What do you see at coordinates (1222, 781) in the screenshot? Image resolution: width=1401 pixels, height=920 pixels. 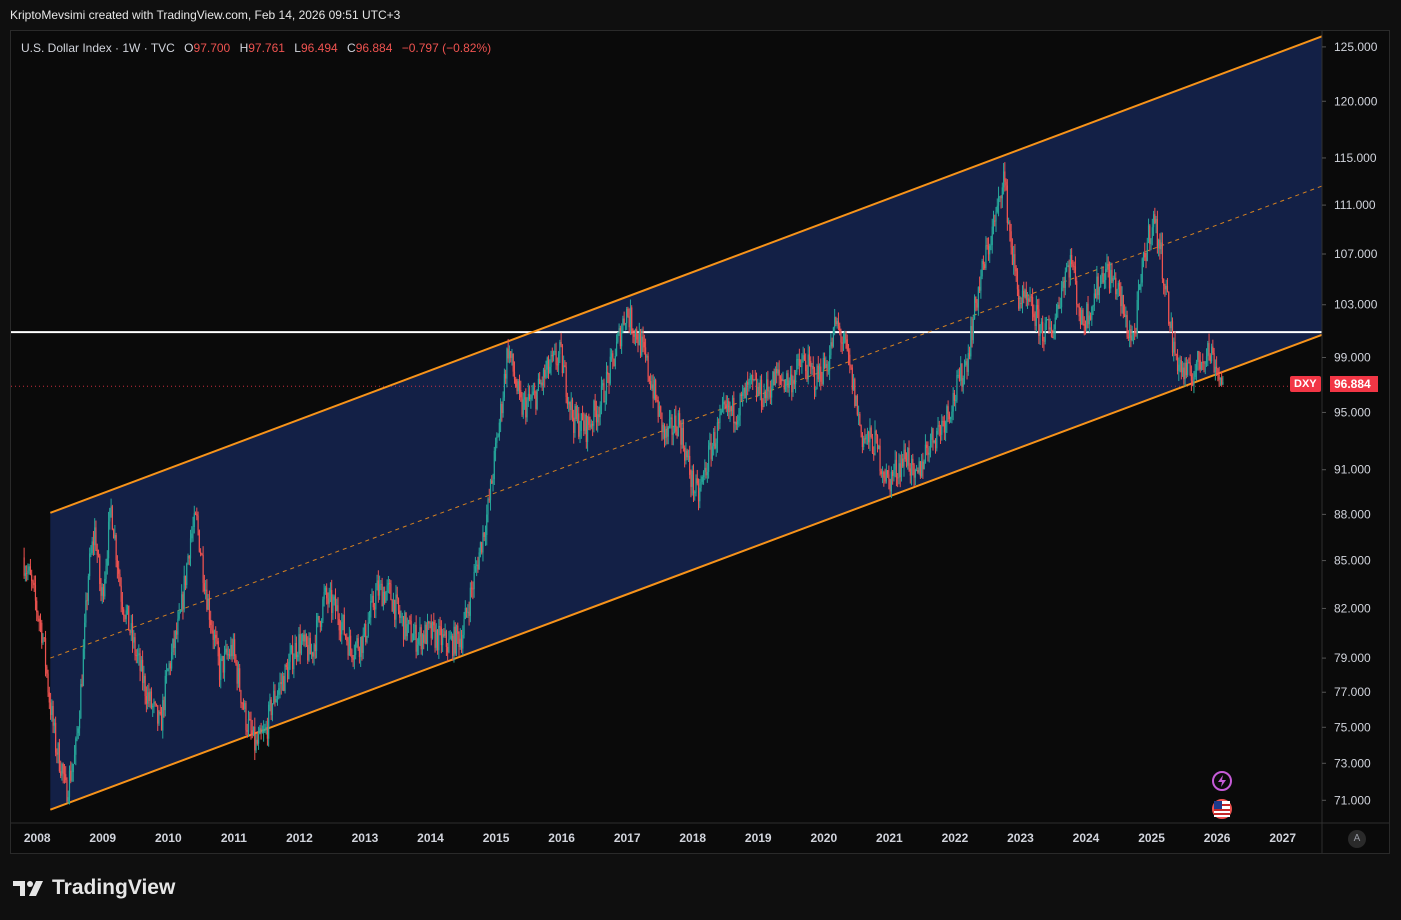 I see `lightning-event-icon` at bounding box center [1222, 781].